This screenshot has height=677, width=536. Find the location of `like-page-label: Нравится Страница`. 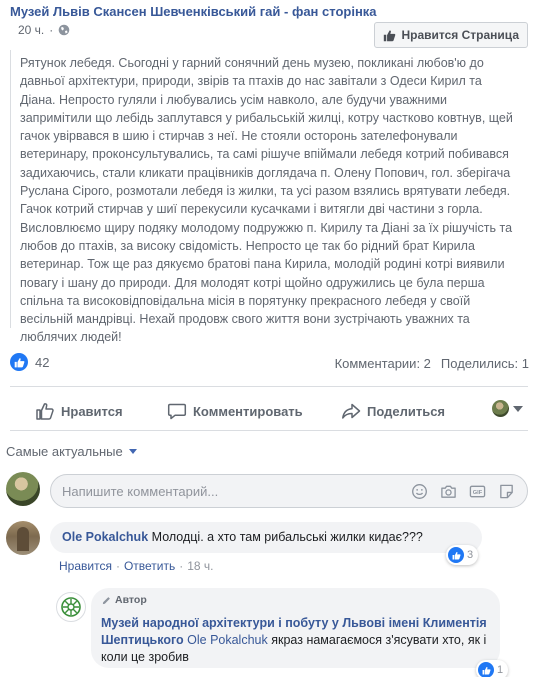

like-page-label: Нравится Страница is located at coordinates (460, 35).